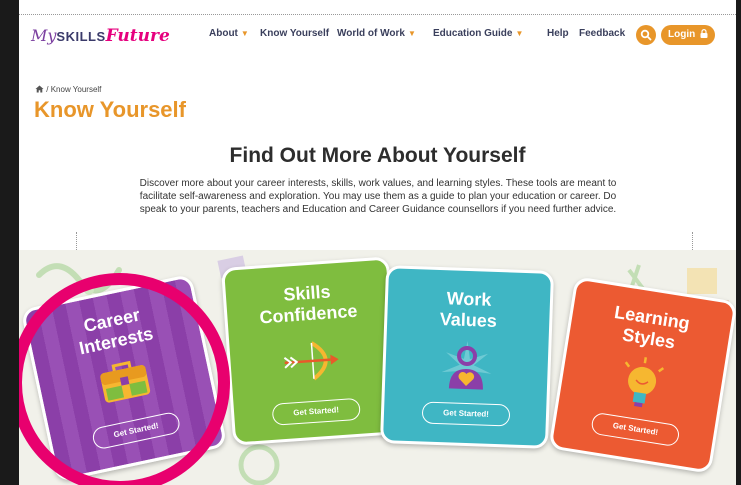  What do you see at coordinates (308, 304) in the screenshot?
I see `card-title: Skills Confidence` at bounding box center [308, 304].